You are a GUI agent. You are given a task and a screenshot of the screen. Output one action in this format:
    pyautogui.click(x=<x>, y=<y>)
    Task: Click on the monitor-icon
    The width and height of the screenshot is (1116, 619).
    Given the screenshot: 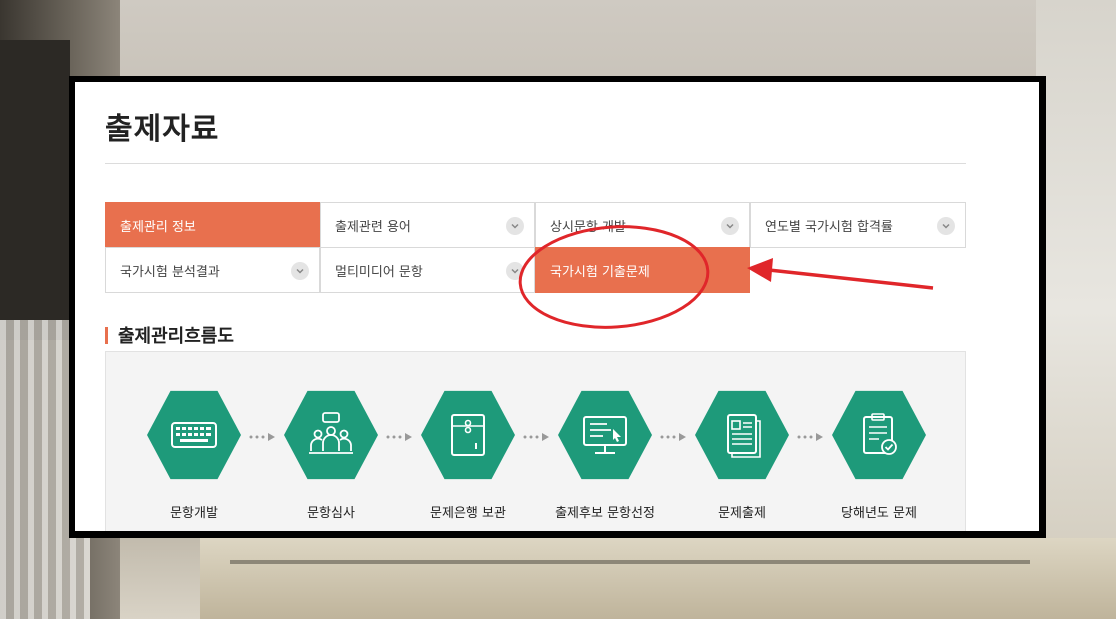 What is the action you would take?
    pyautogui.click(x=605, y=435)
    